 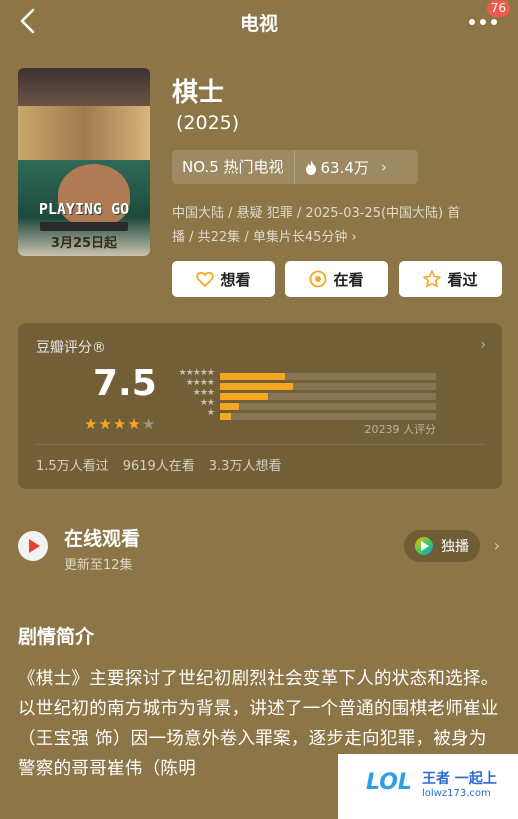 I want to click on heat-value: 63.4万 ›, so click(x=341, y=167).